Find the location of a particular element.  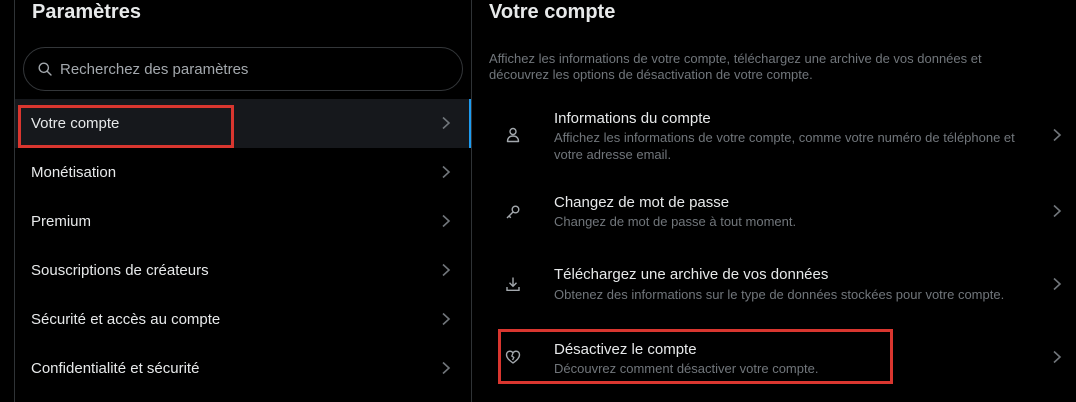

broken-heart-icon is located at coordinates (513, 357).